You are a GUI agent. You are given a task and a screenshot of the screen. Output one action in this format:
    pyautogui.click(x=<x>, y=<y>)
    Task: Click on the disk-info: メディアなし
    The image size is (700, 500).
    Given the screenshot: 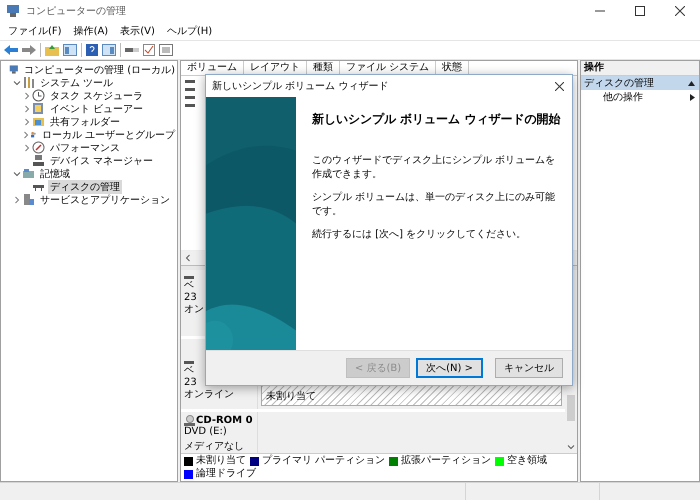 What is the action you would take?
    pyautogui.click(x=214, y=446)
    